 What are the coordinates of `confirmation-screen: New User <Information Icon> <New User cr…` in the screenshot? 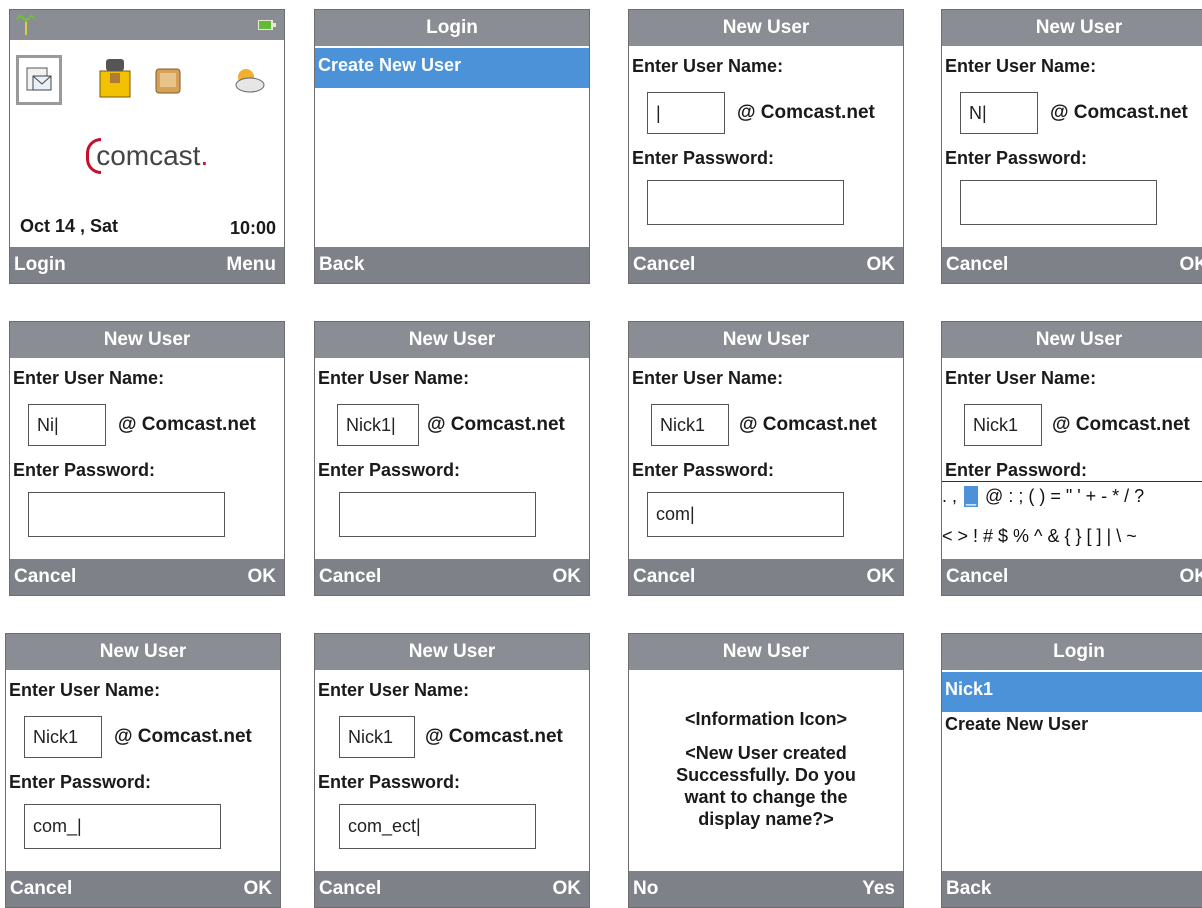 It's located at (766, 770).